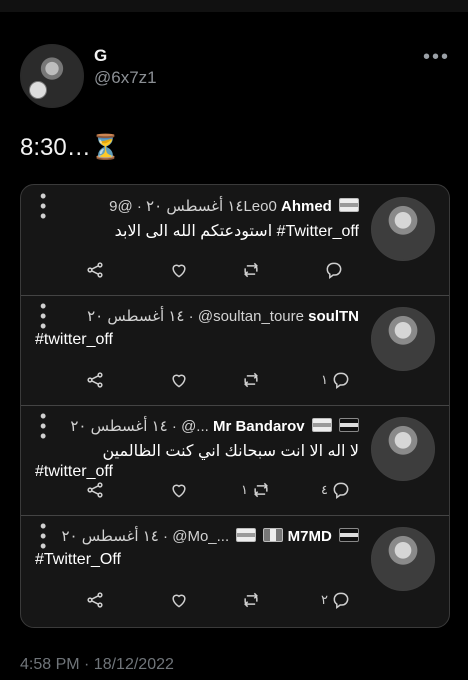 The height and width of the screenshot is (680, 468). Describe the element at coordinates (336, 380) in the screenshot. I see `reply-icon: ١` at that location.